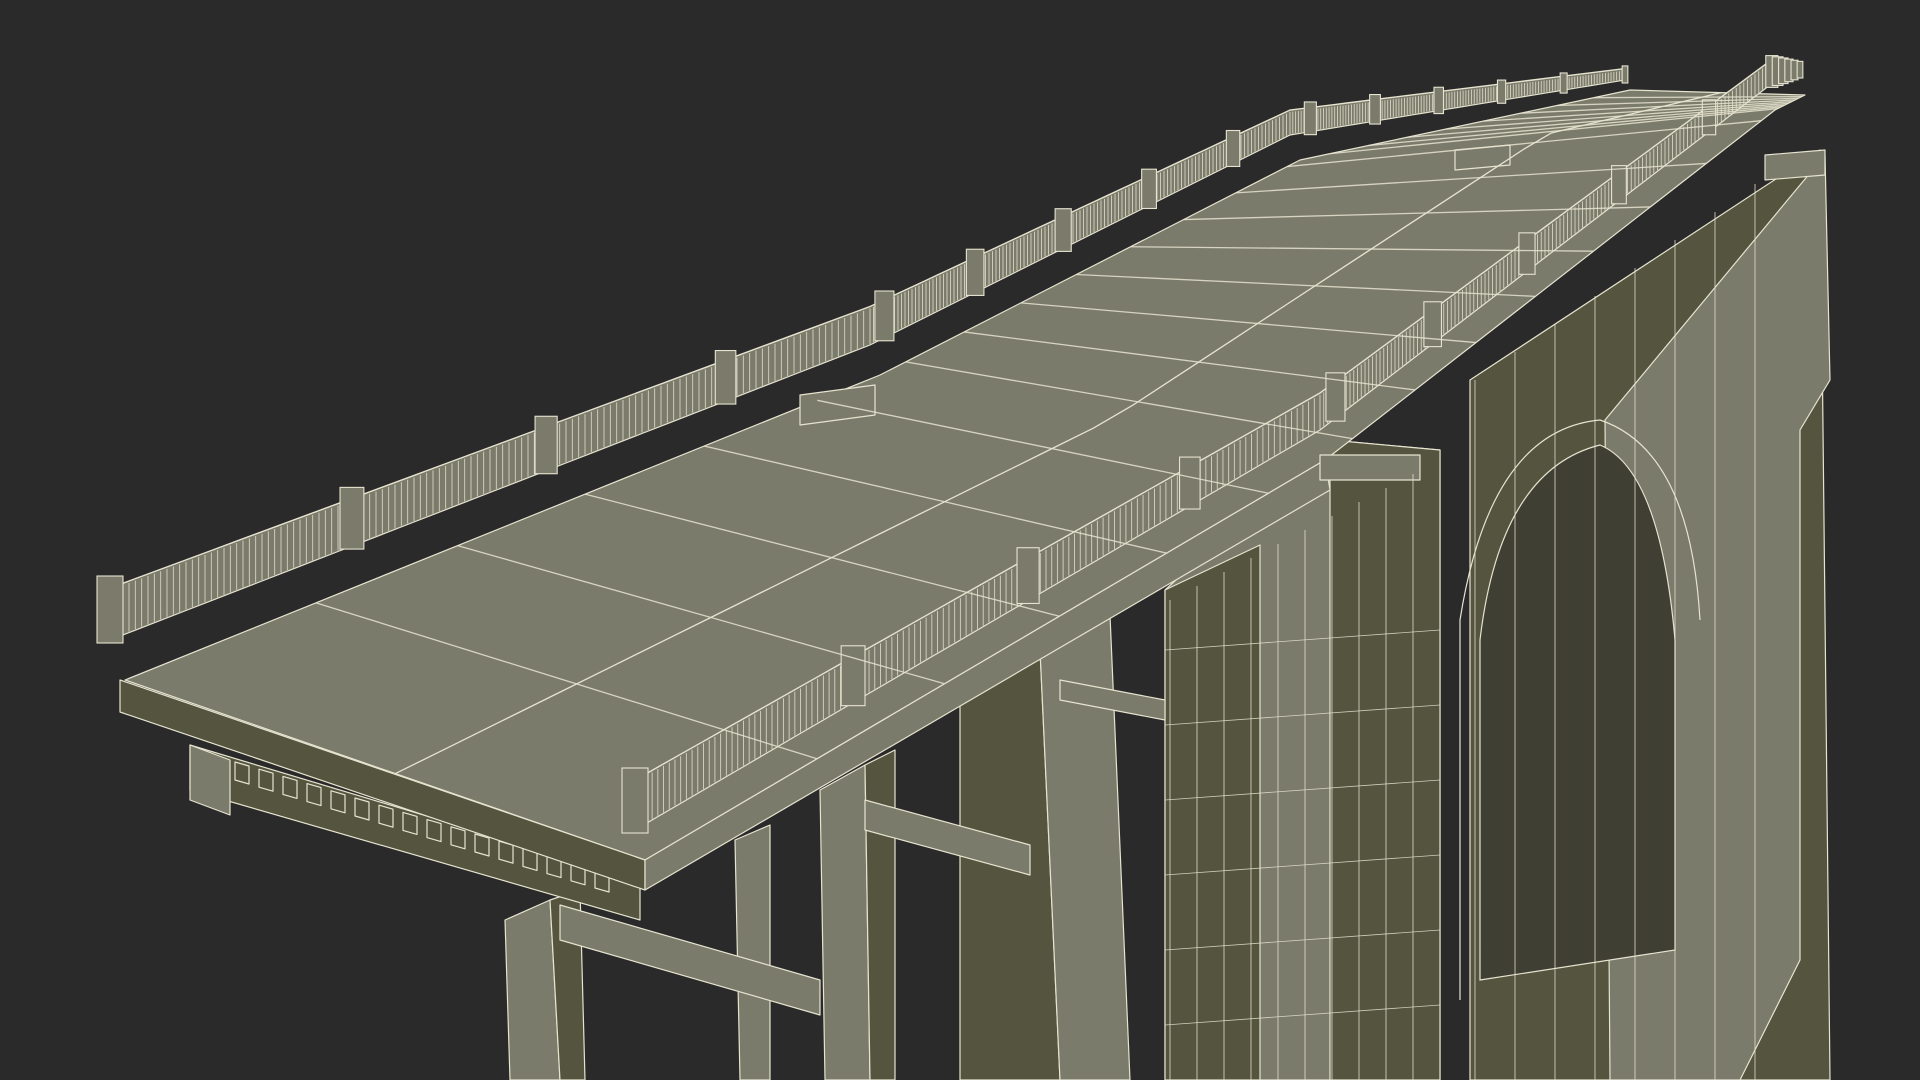 The width and height of the screenshot is (1920, 1080). What do you see at coordinates (880, 914) in the screenshot?
I see `column-a-side` at bounding box center [880, 914].